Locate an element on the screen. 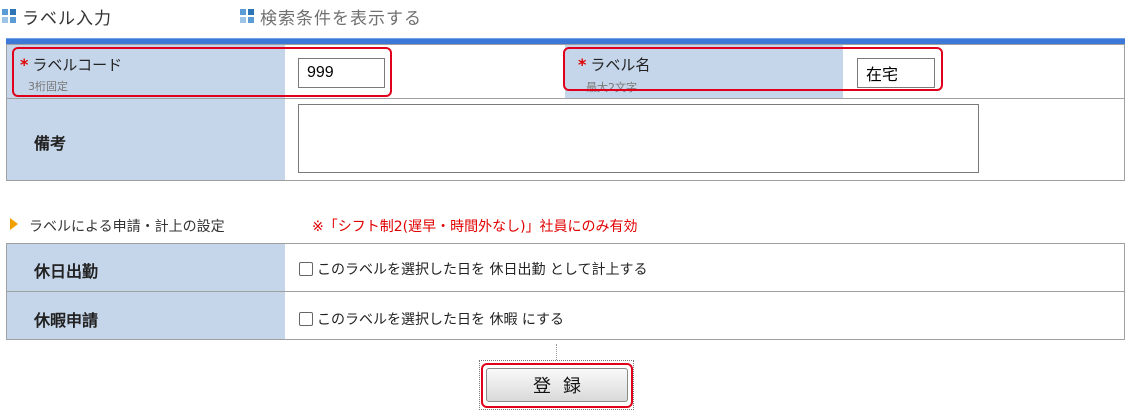  holiday-work-checkbox is located at coordinates (306, 269).